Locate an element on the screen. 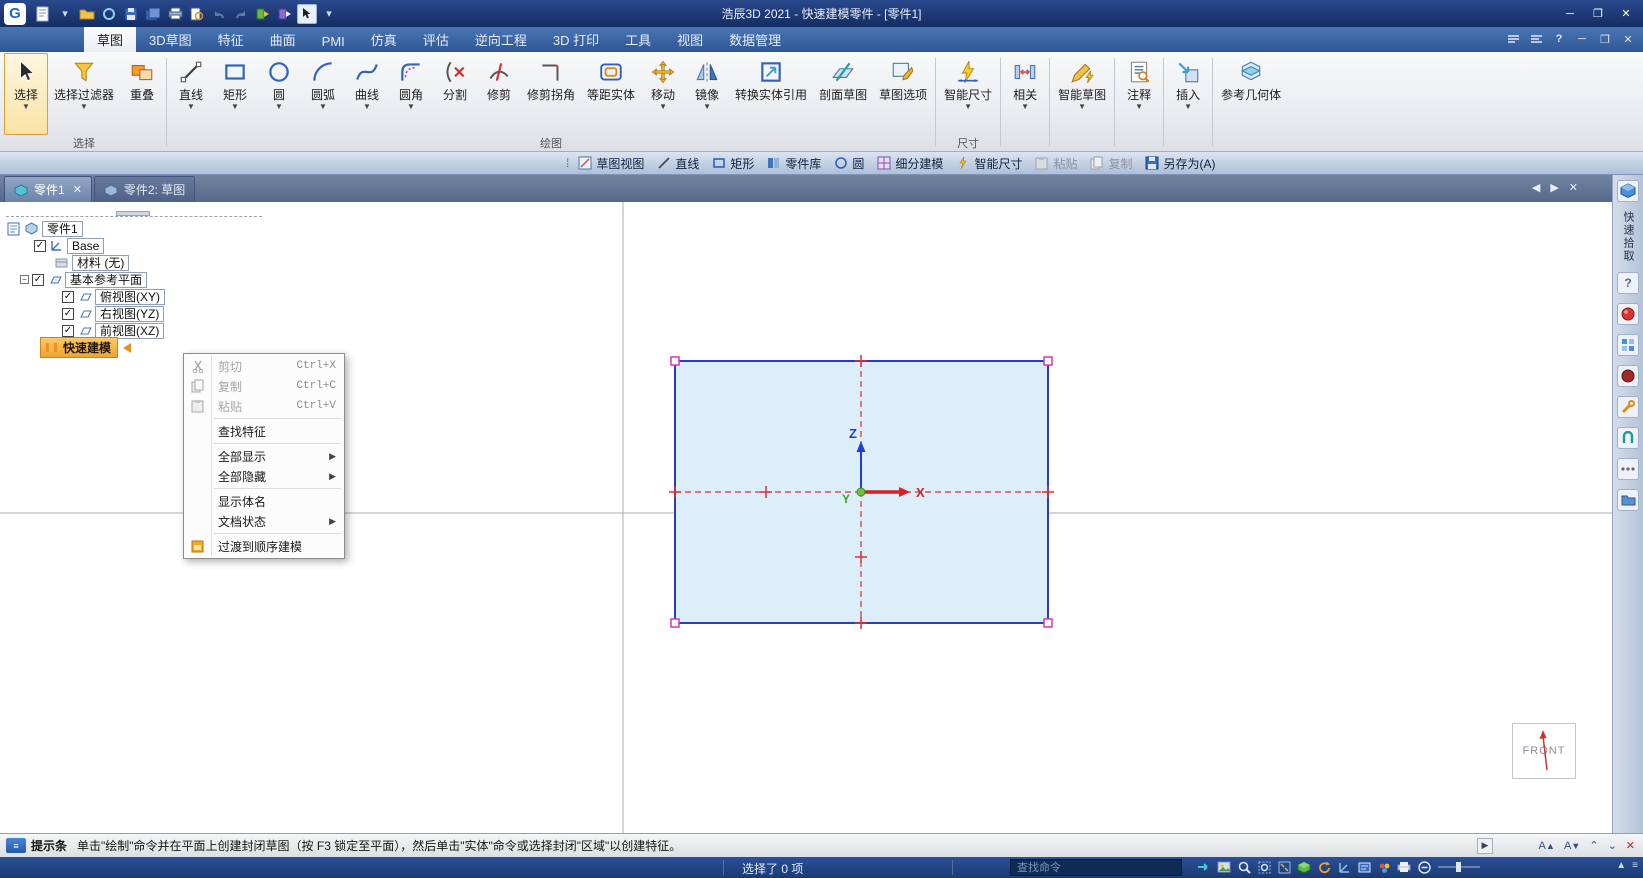  smart-sketch-button: 智能草图 ▼ is located at coordinates (1082, 102).